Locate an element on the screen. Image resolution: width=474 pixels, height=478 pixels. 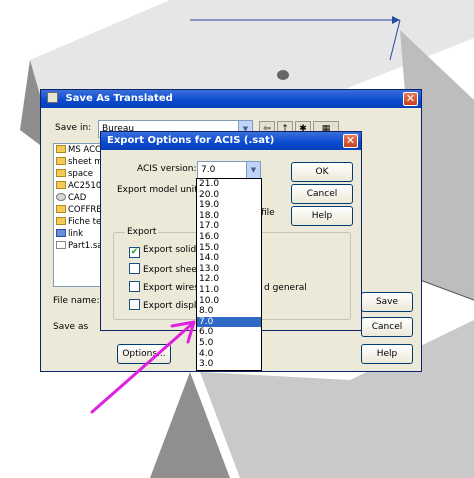
export-options-title: Export Options for ACIS (.sat) is located at coordinates (191, 140).